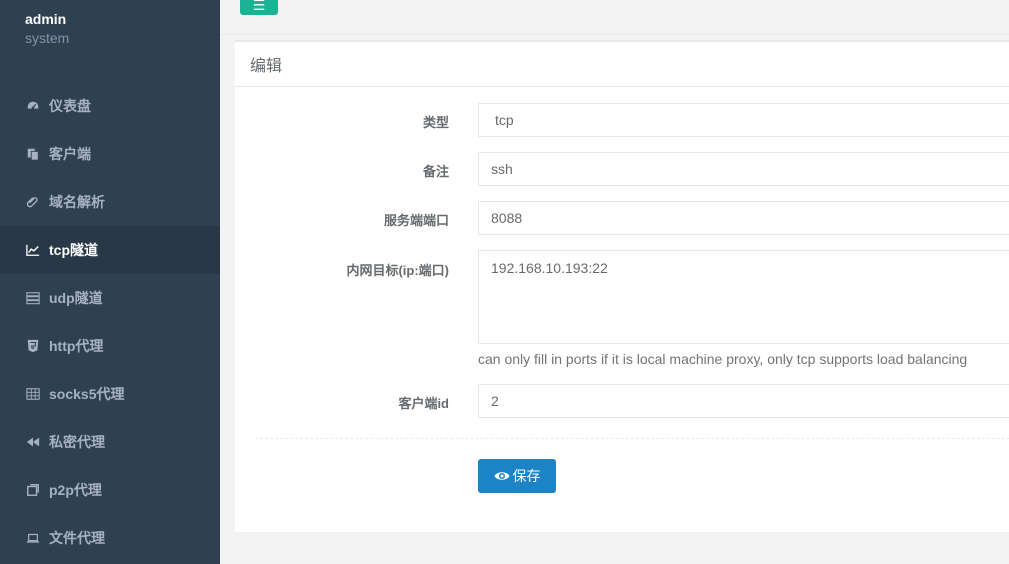 This screenshot has width=1009, height=564. Describe the element at coordinates (110, 490) in the screenshot. I see `sidebar-item-p2p: p2p代理` at that location.